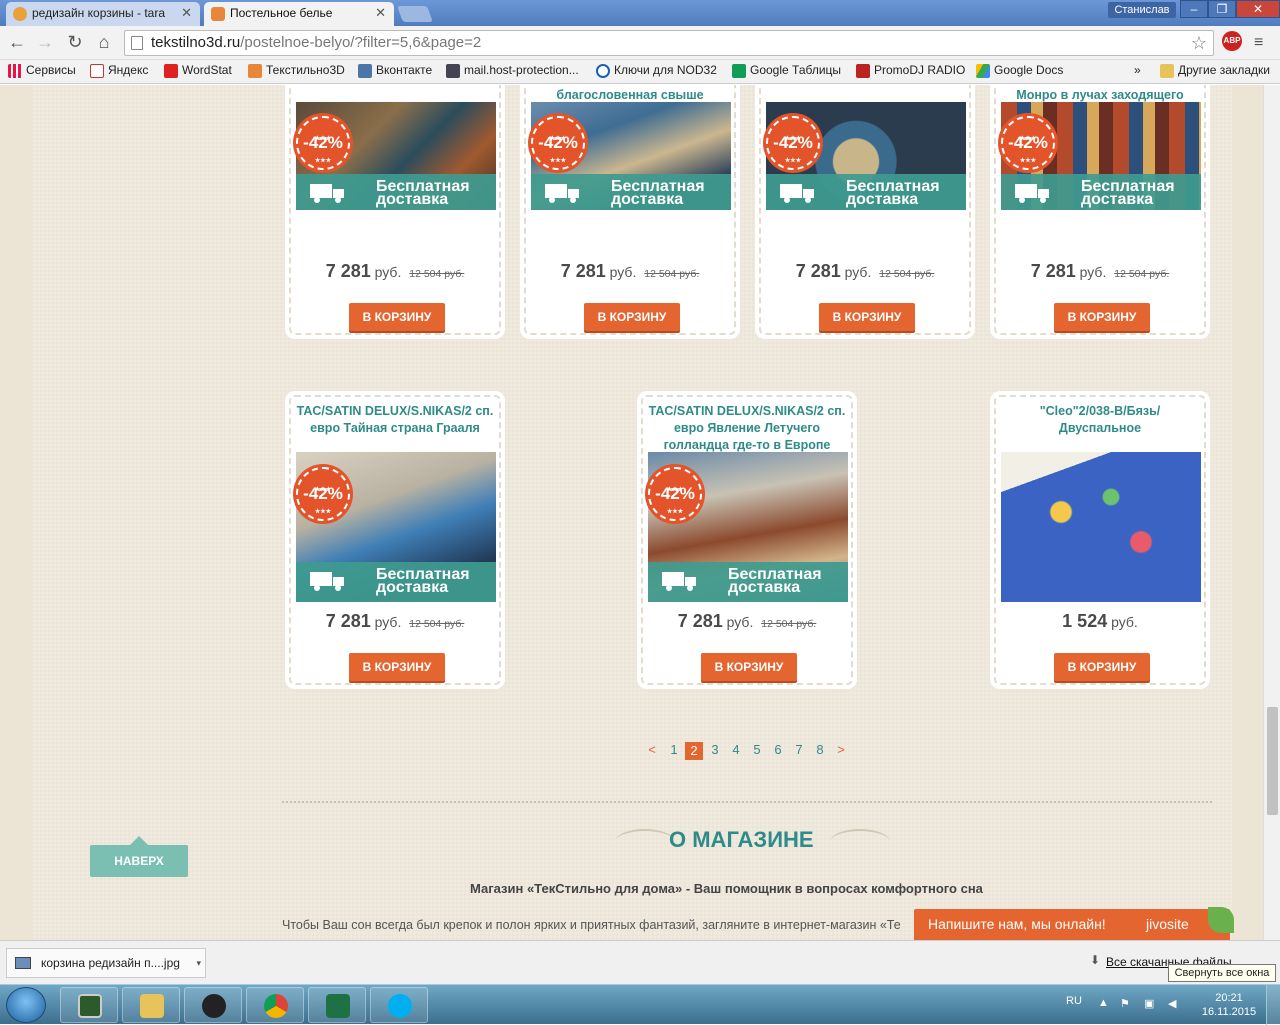  What do you see at coordinates (1258, 9) in the screenshot?
I see `close-window-icon: ✕` at bounding box center [1258, 9].